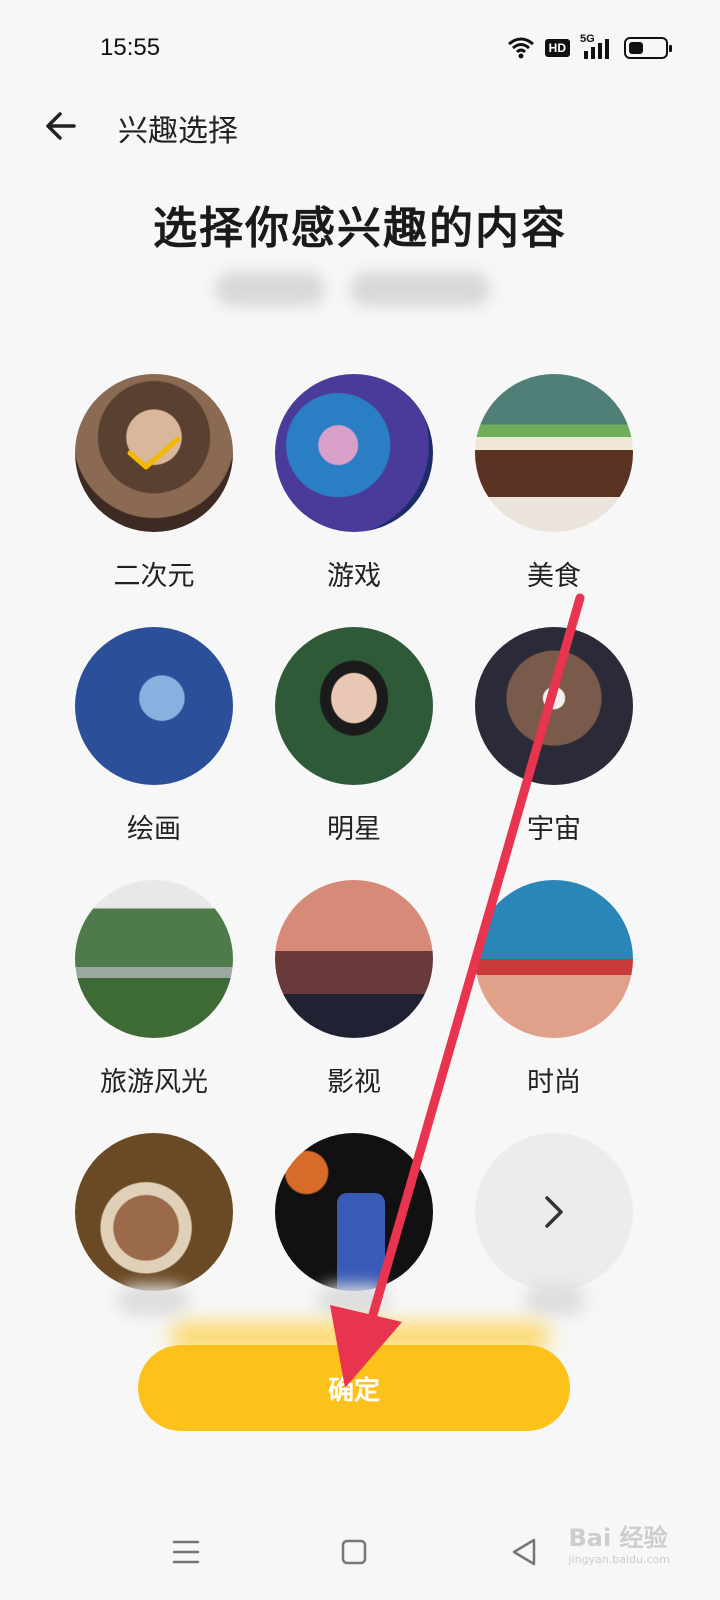 Image resolution: width=720 pixels, height=1600 pixels. Describe the element at coordinates (420, 289) in the screenshot. I see `blurred-subtitle-part2` at that location.